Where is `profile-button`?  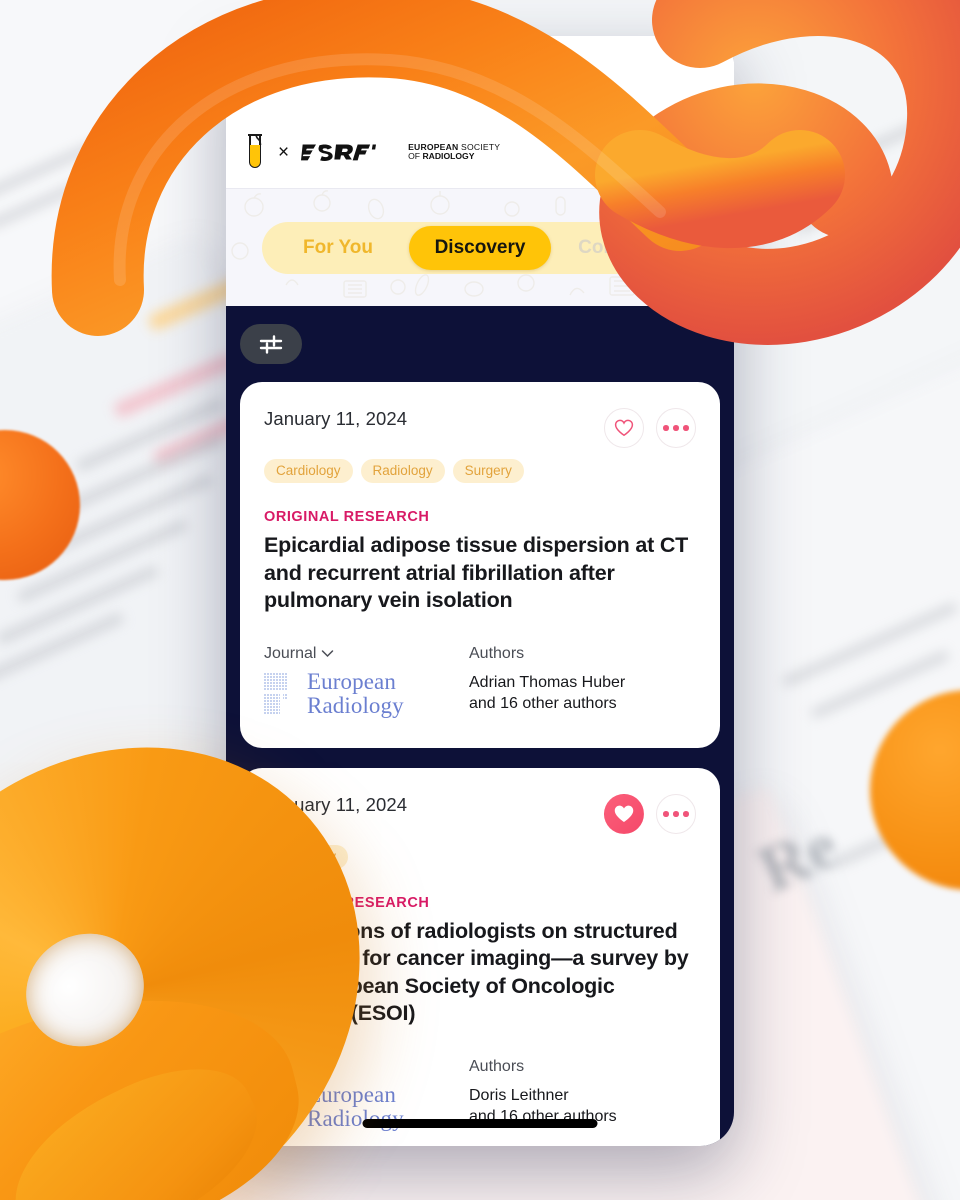 profile-button is located at coordinates (697, 159).